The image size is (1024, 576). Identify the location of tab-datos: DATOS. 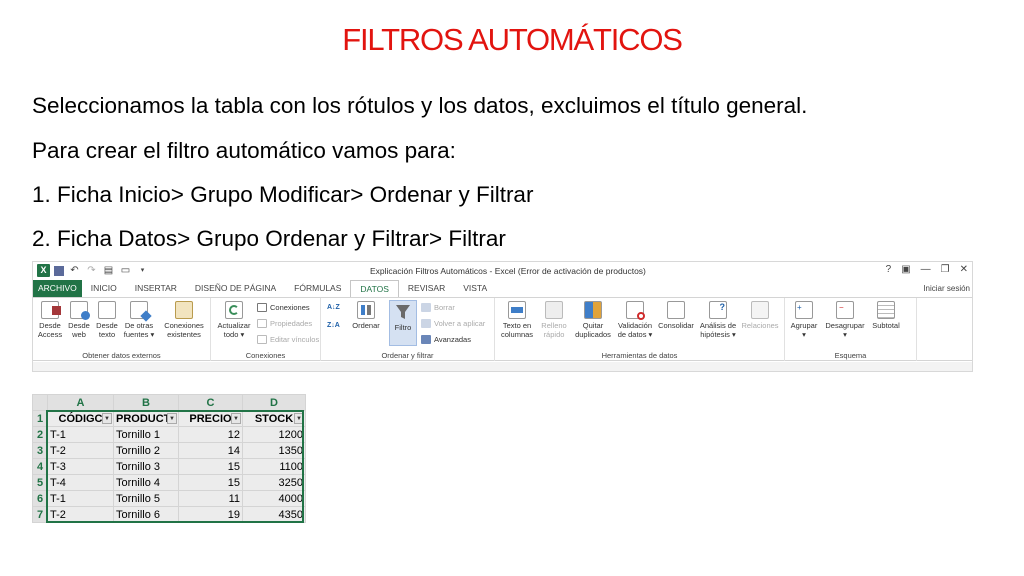
(374, 288).